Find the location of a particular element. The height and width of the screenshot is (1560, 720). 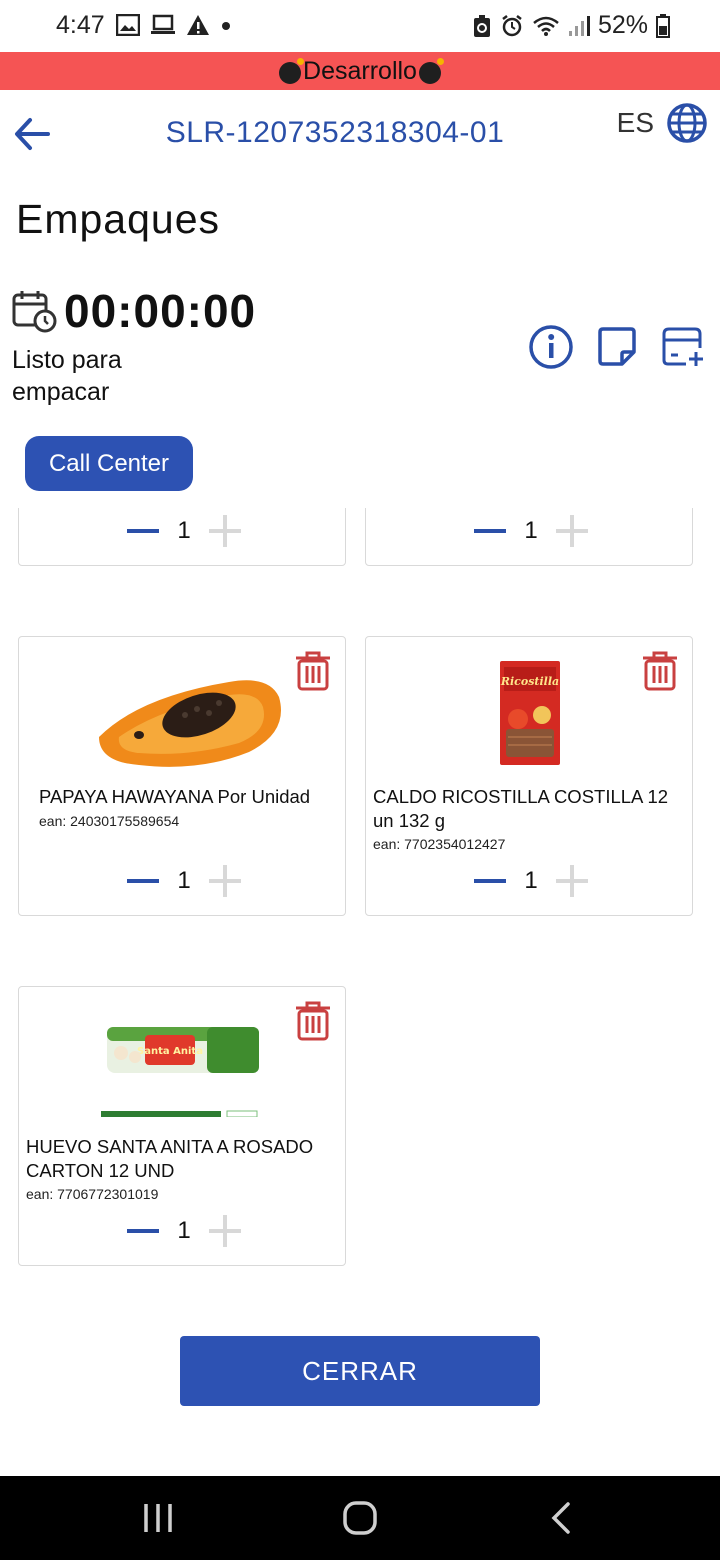

home-icon is located at coordinates (360, 1518).